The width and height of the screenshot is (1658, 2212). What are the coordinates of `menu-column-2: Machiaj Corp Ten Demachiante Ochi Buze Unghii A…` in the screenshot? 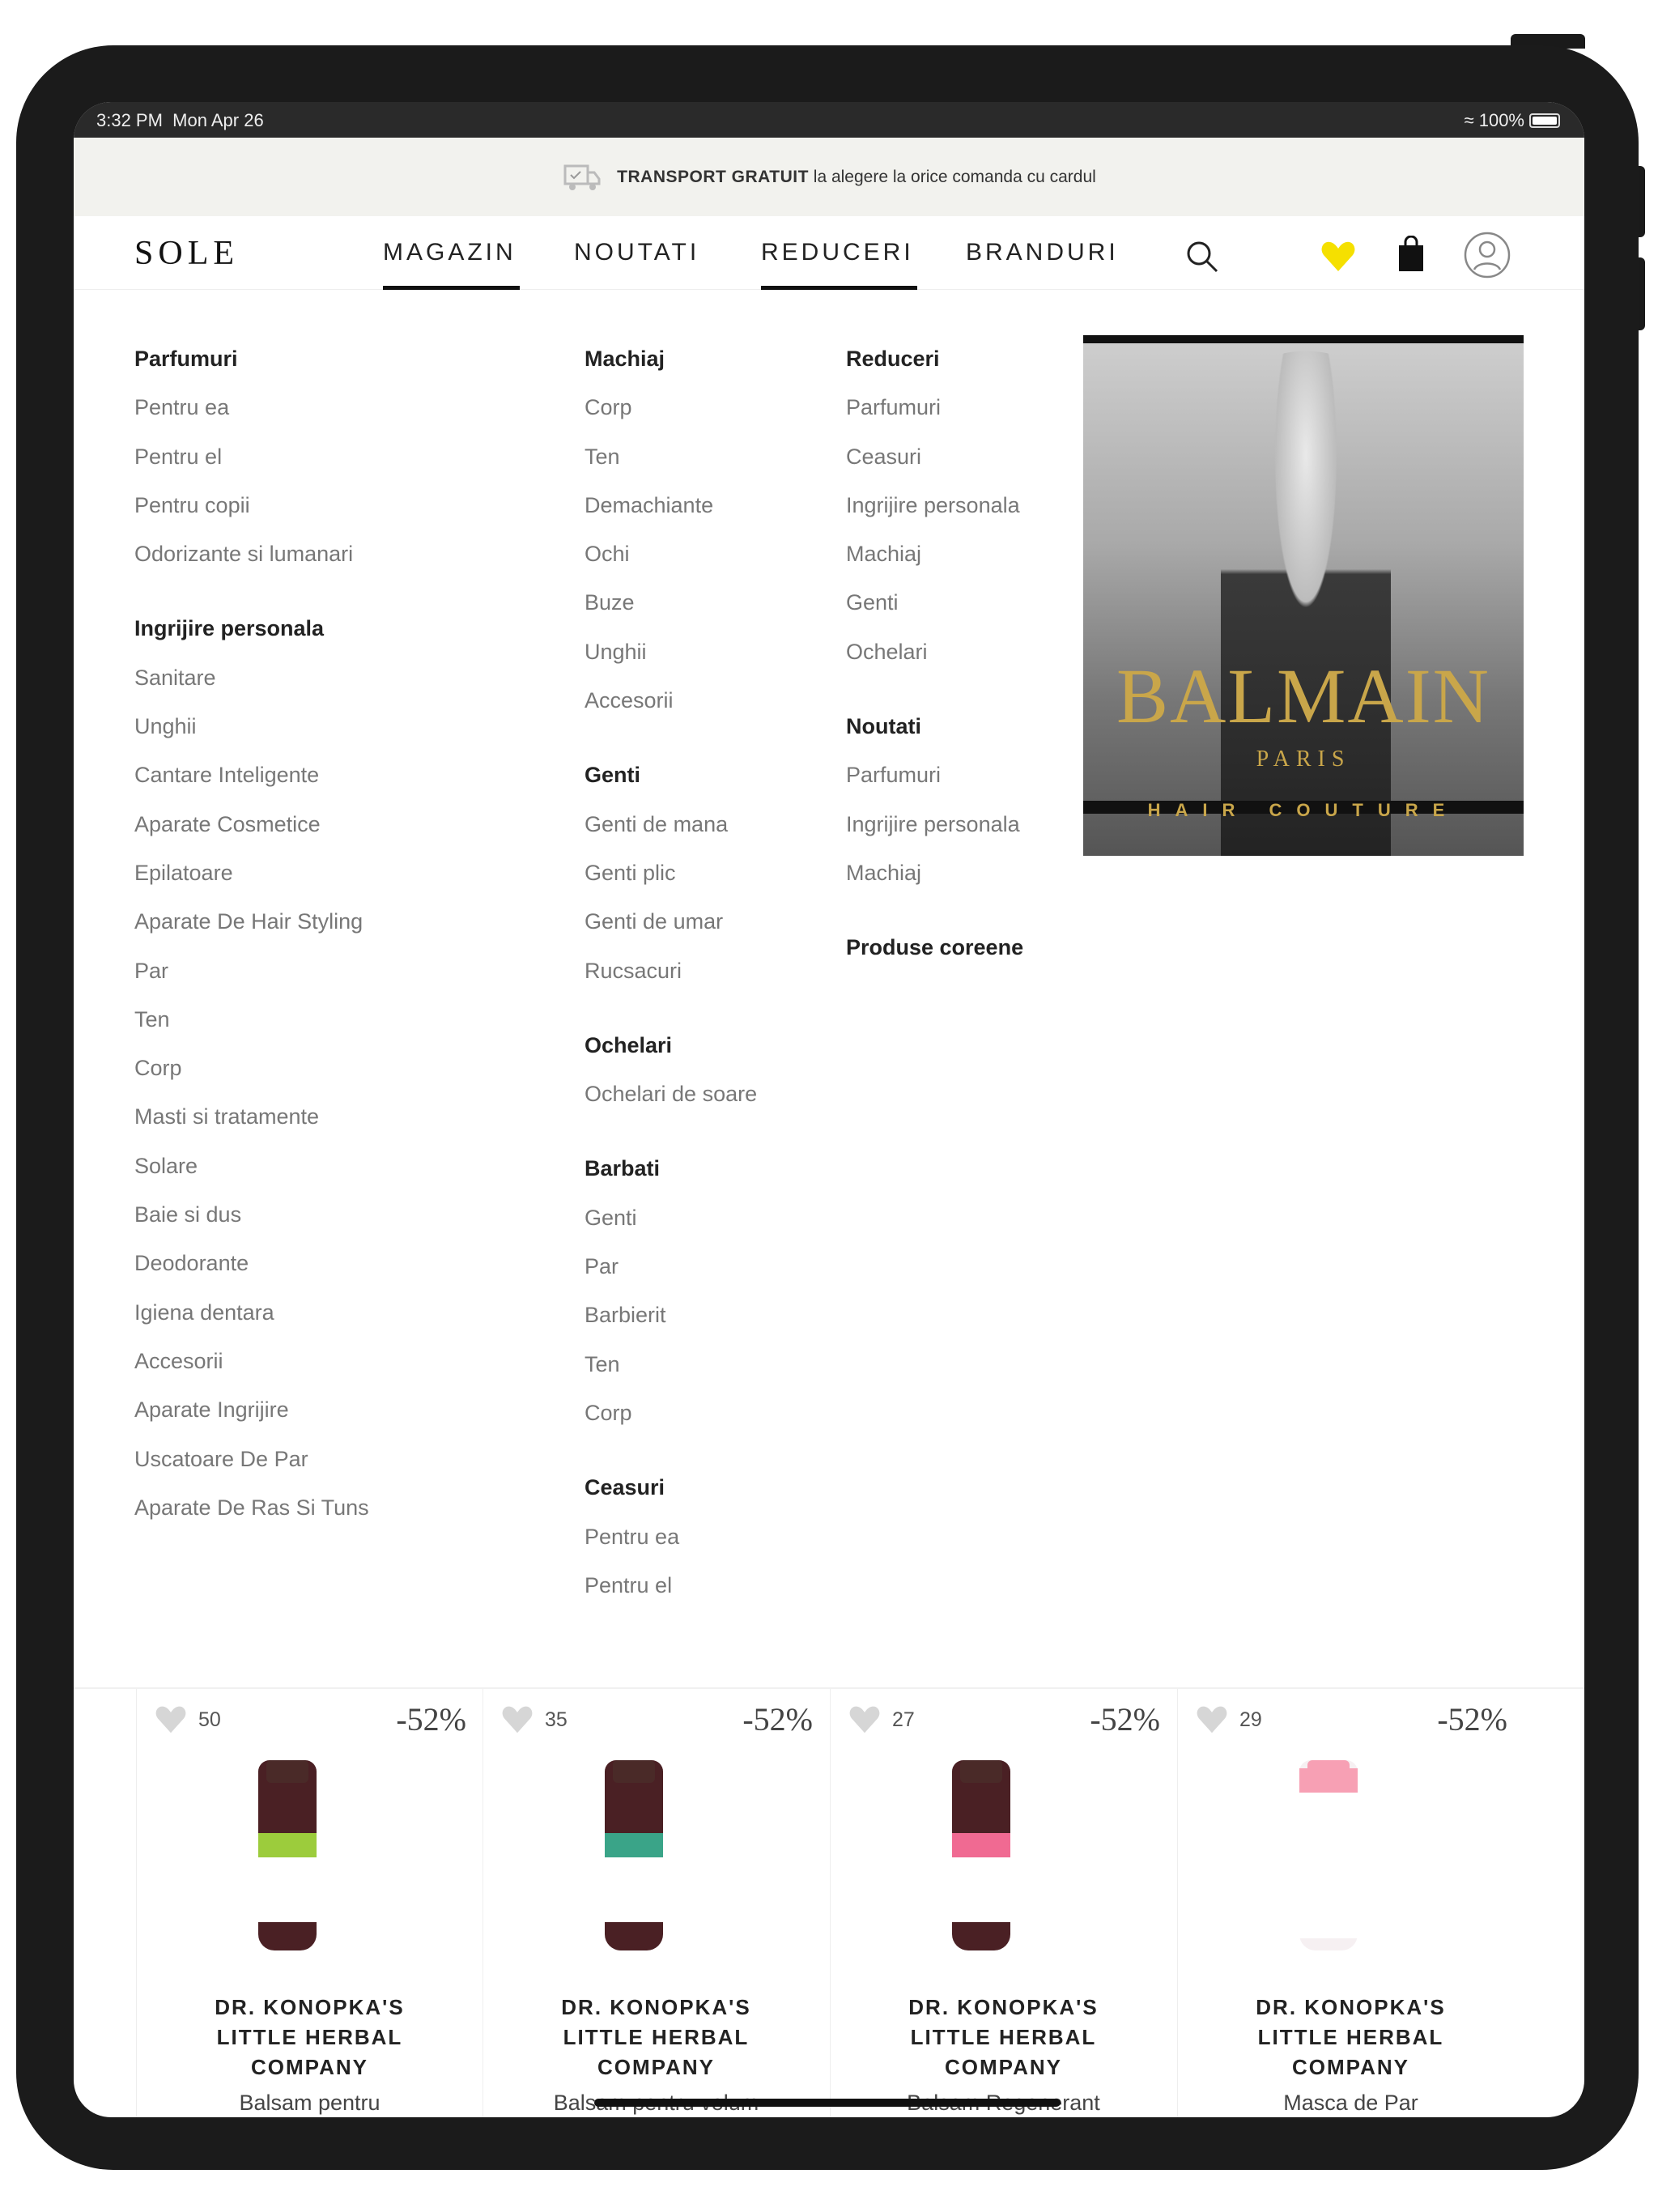 It's located at (671, 985).